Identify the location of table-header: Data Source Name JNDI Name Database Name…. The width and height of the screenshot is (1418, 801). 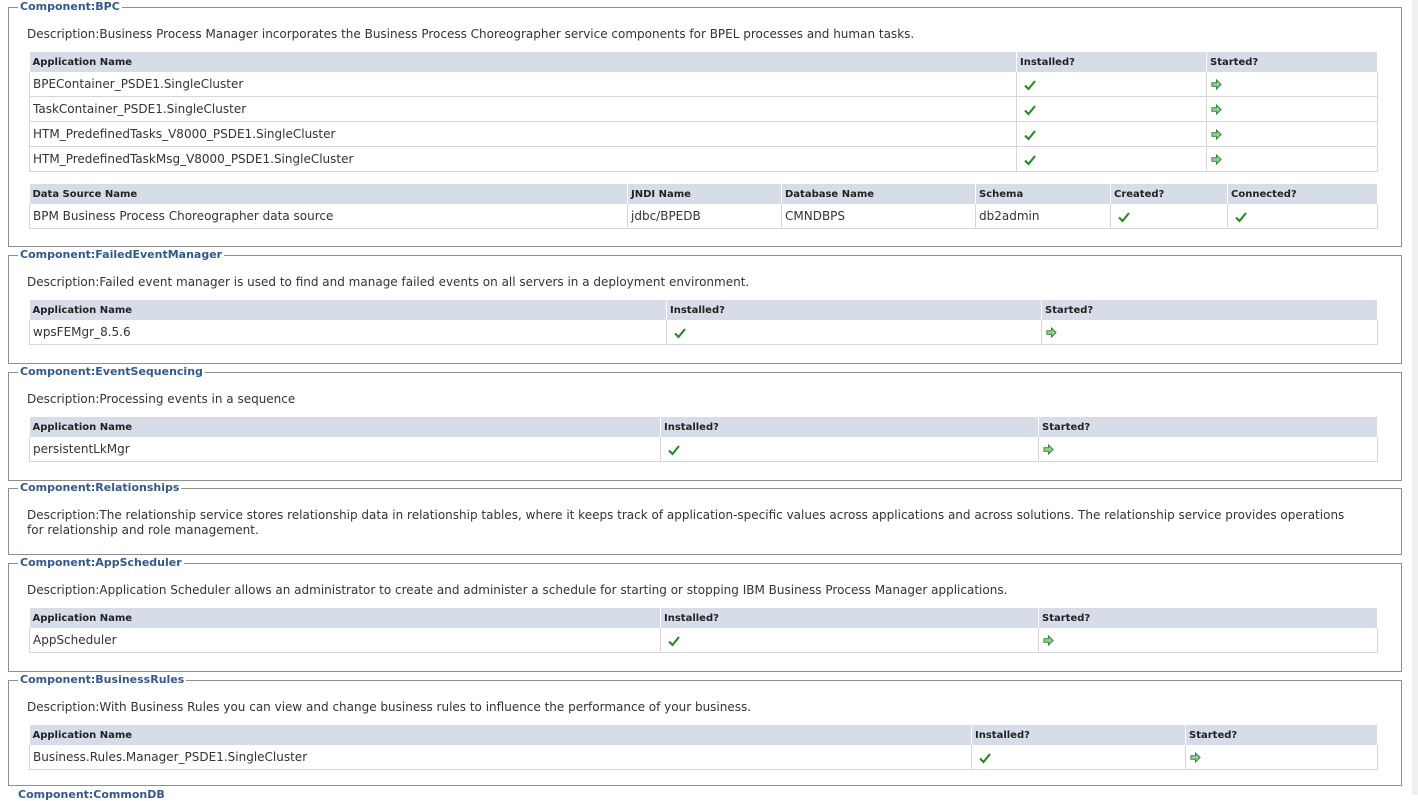
(703, 194).